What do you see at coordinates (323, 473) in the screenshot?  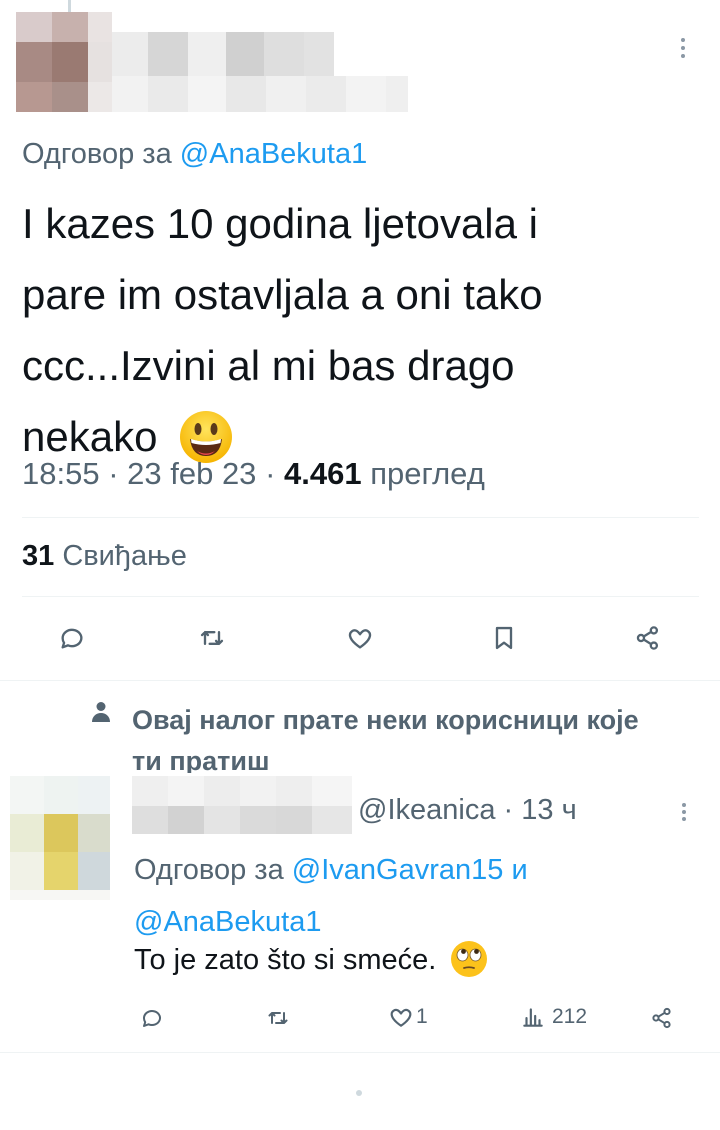 I see `views-count: 4.461` at bounding box center [323, 473].